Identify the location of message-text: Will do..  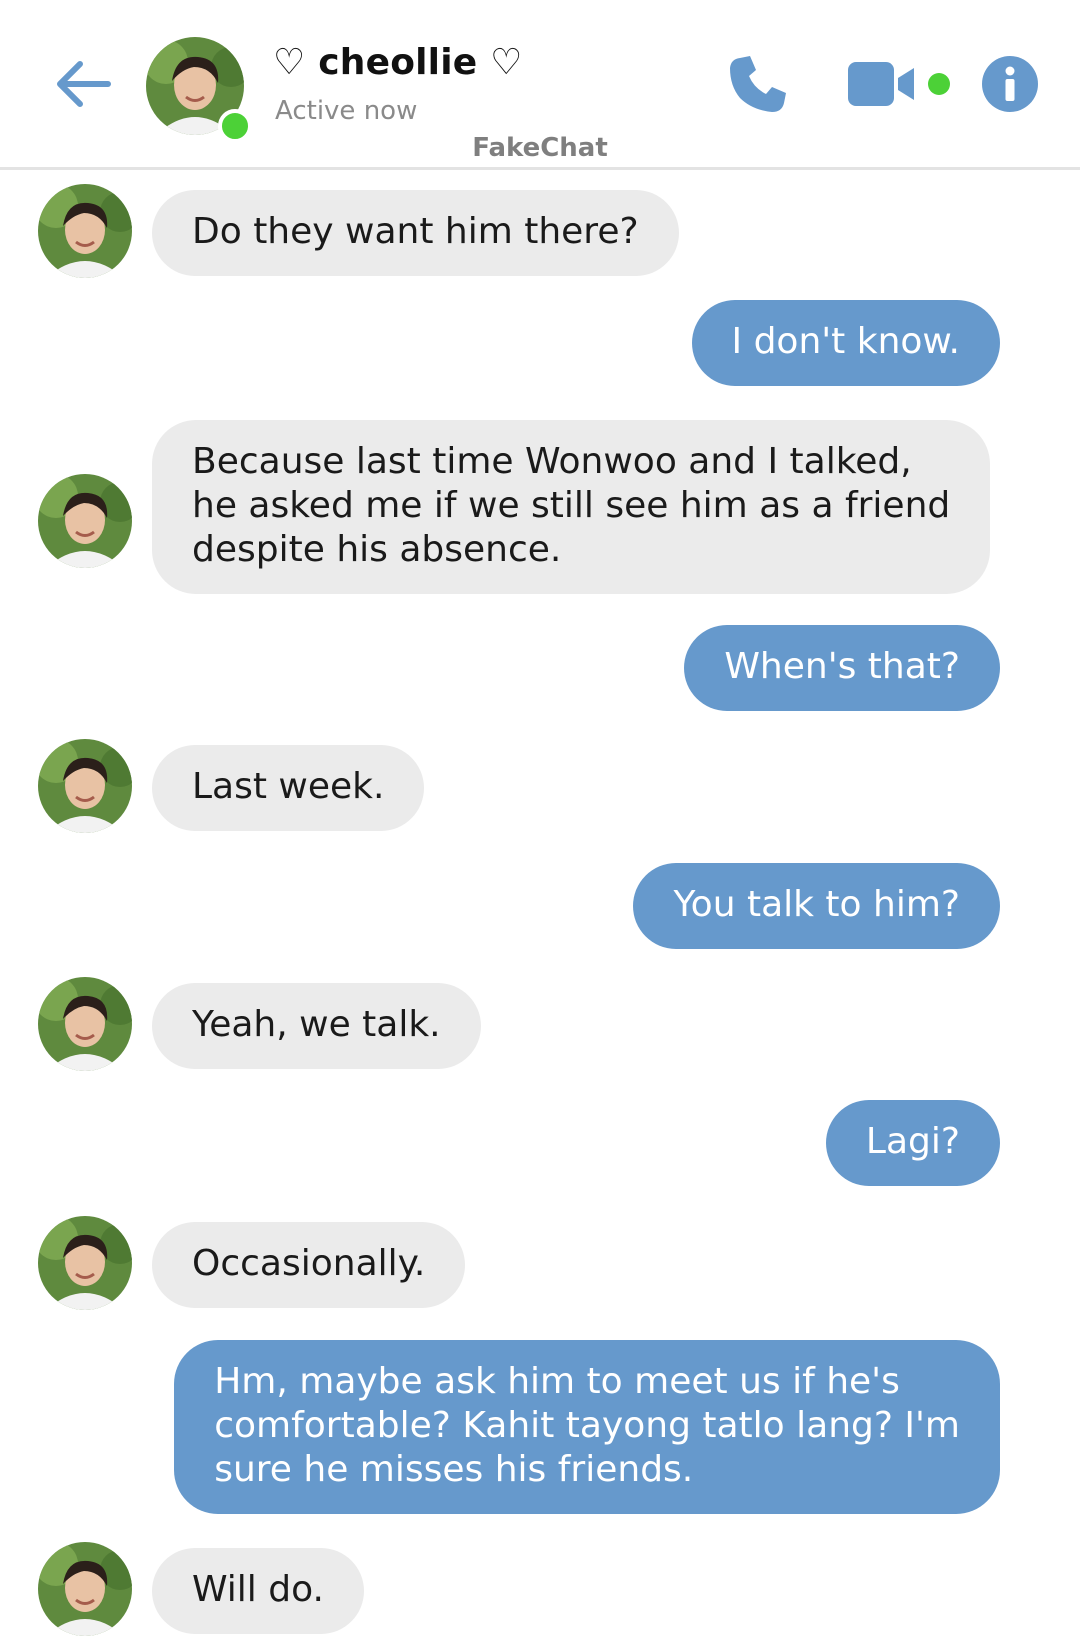
(258, 1589).